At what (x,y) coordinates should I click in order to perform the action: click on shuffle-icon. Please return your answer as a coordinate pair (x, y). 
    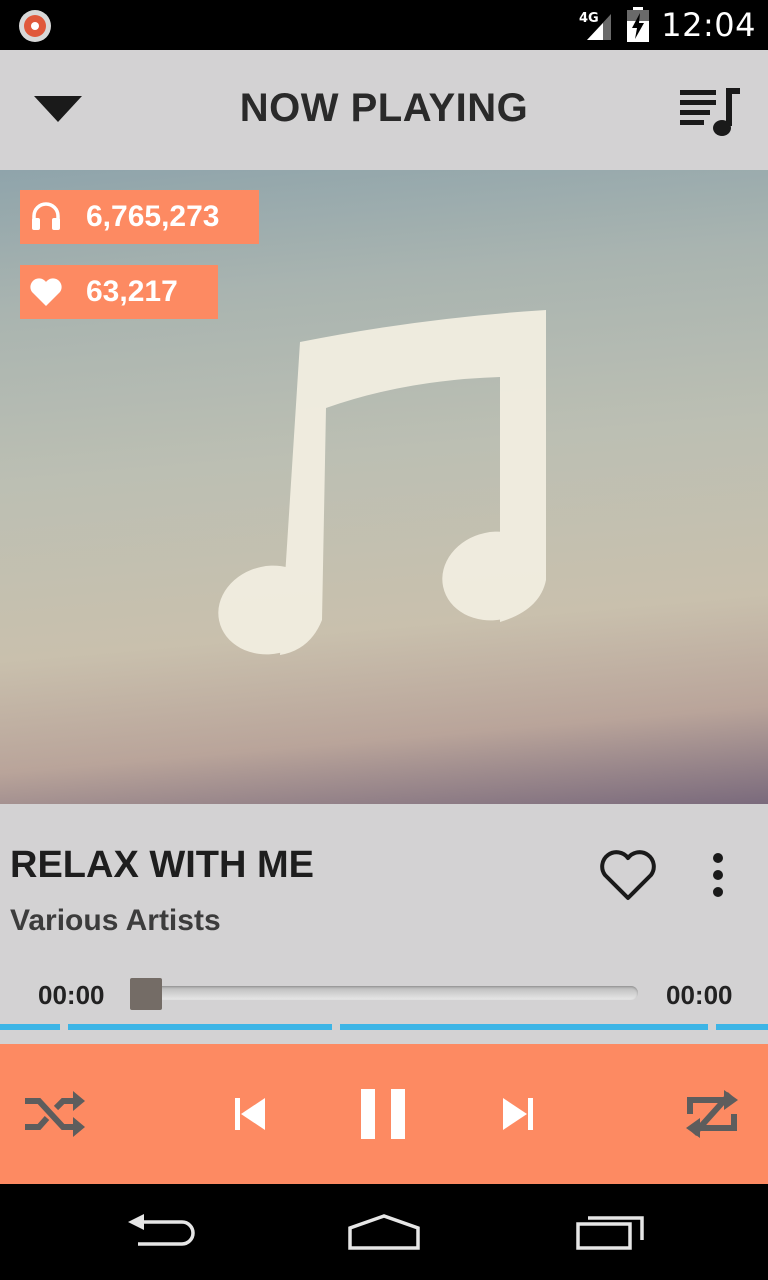
    Looking at the image, I should click on (55, 1114).